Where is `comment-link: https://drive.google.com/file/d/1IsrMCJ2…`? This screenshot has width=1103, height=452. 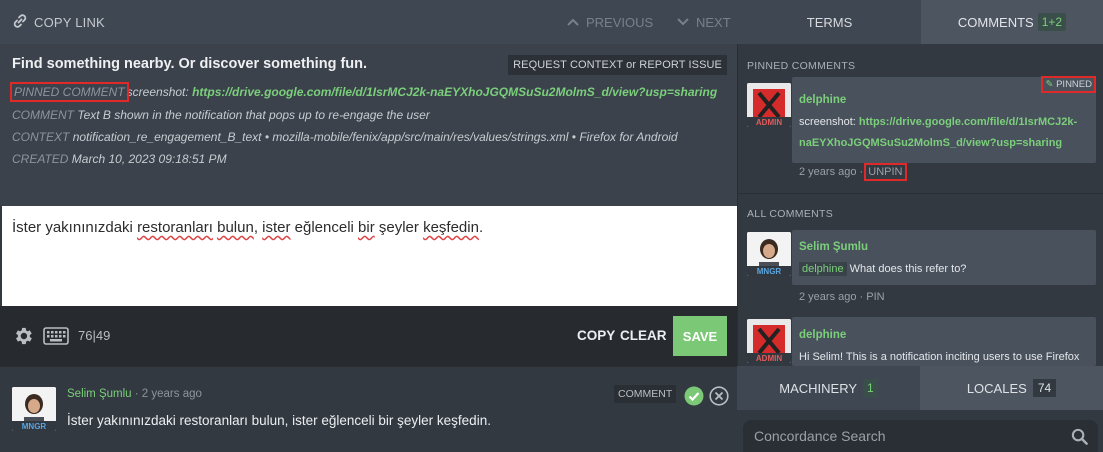
comment-link: https://drive.google.com/file/d/1IsrMCJ2… is located at coordinates (968, 122).